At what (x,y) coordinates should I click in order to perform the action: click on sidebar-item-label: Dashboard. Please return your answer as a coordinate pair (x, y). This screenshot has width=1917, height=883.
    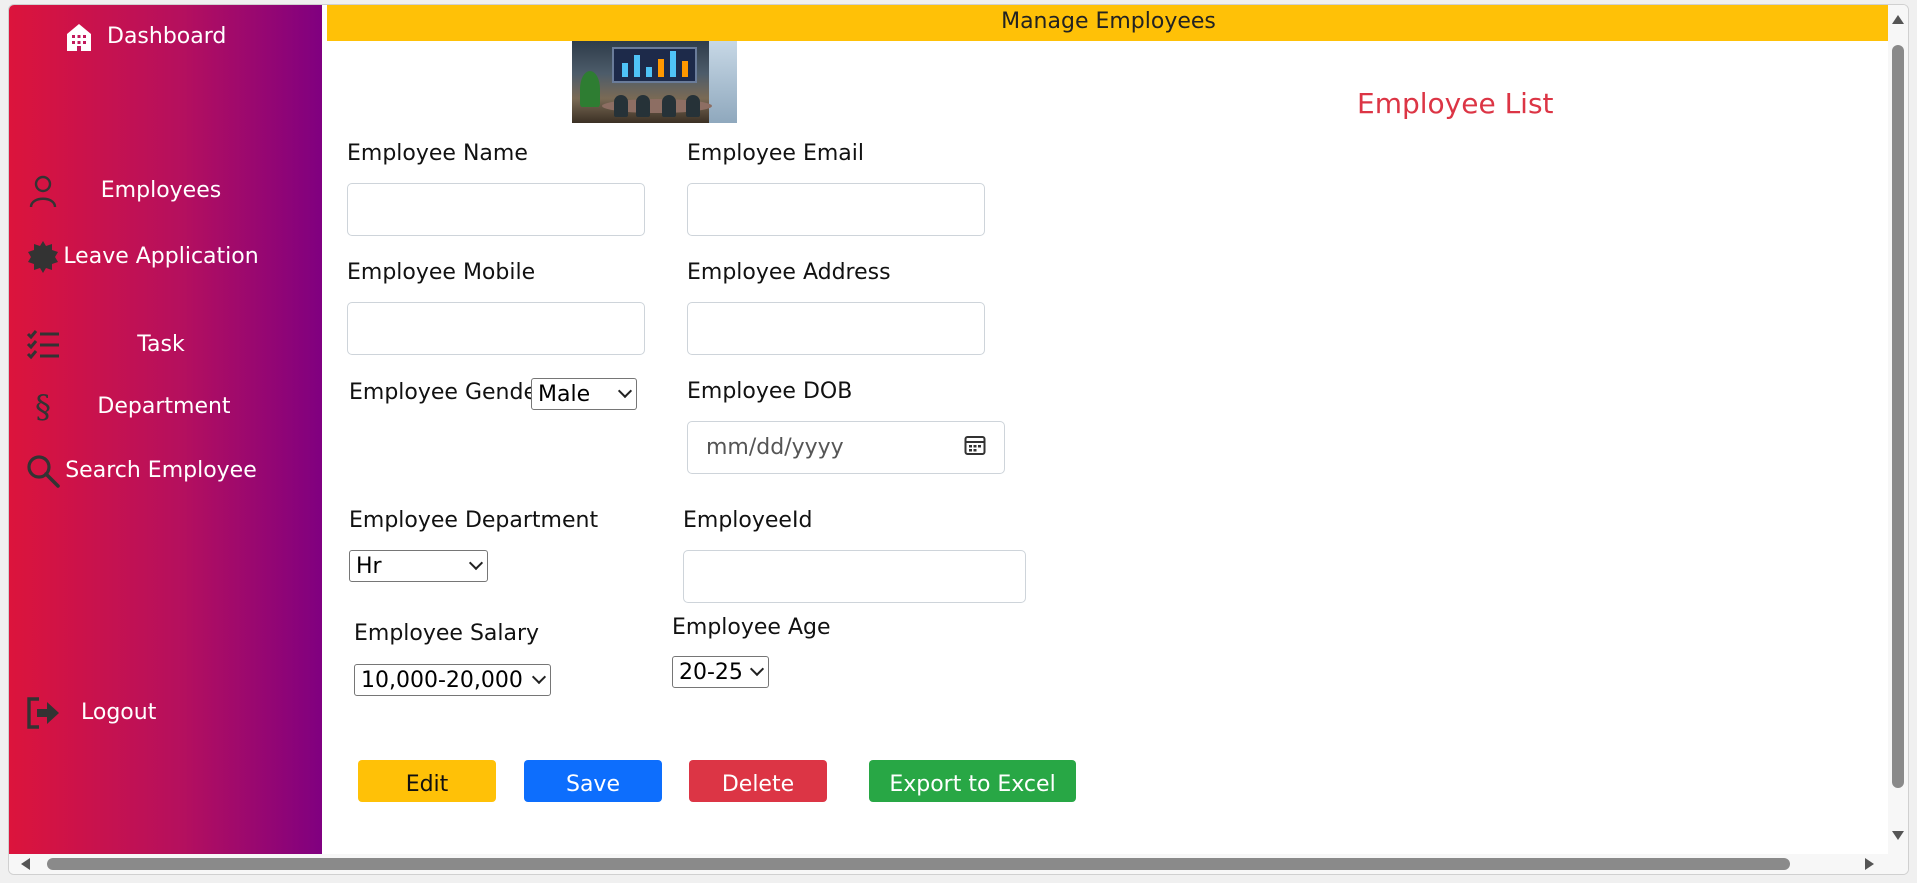
    Looking at the image, I should click on (167, 36).